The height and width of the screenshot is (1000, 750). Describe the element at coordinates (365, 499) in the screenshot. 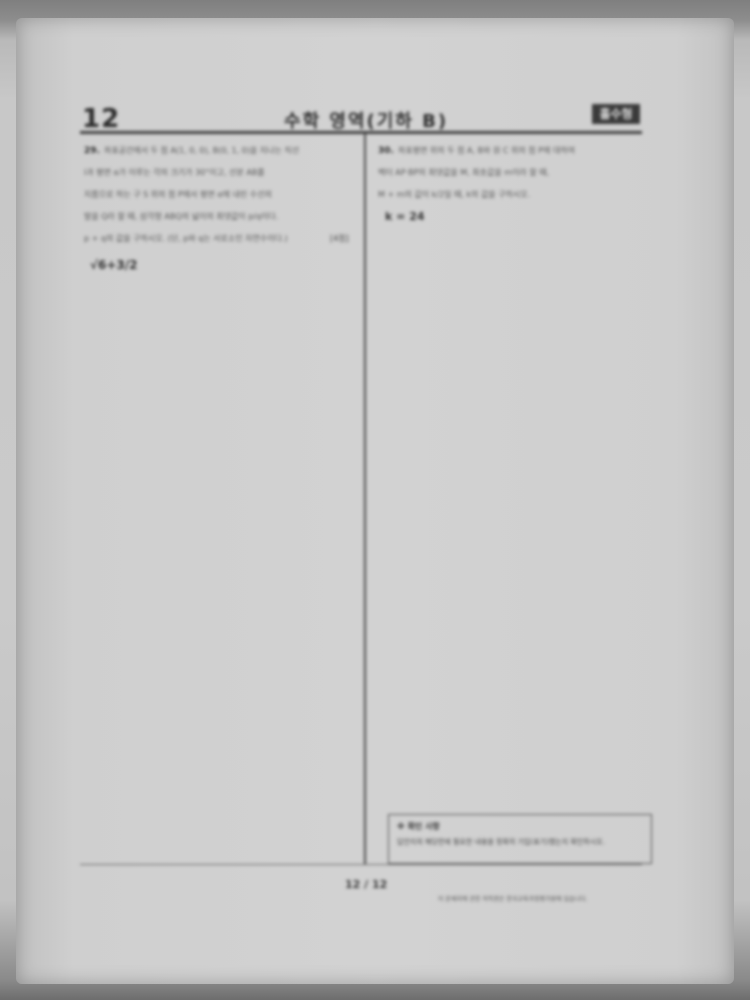

I see `column-divider` at that location.